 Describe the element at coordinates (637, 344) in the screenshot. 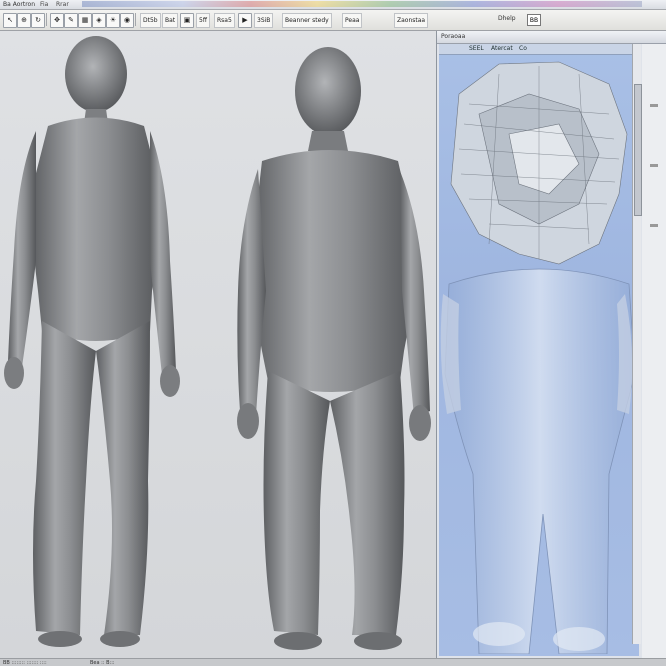

I see `preview-scrollbar` at that location.